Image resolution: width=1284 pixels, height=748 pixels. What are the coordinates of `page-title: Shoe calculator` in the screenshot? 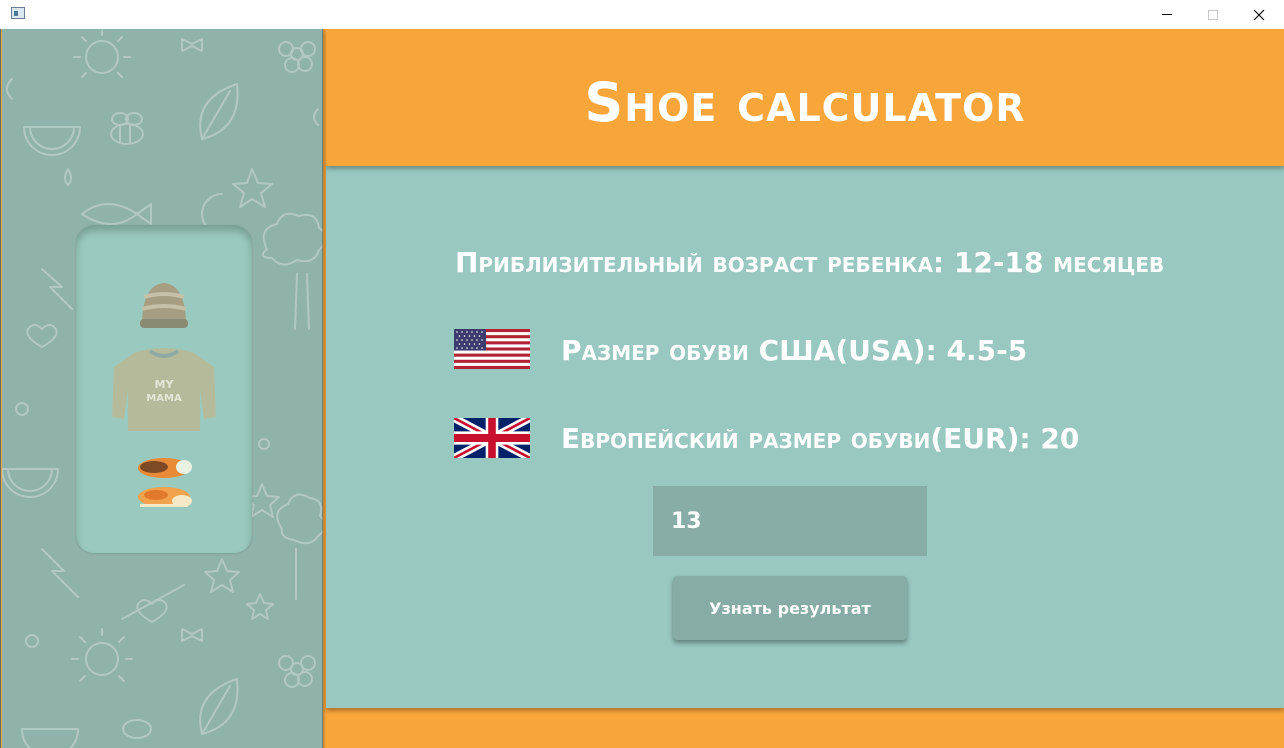 It's located at (805, 102).